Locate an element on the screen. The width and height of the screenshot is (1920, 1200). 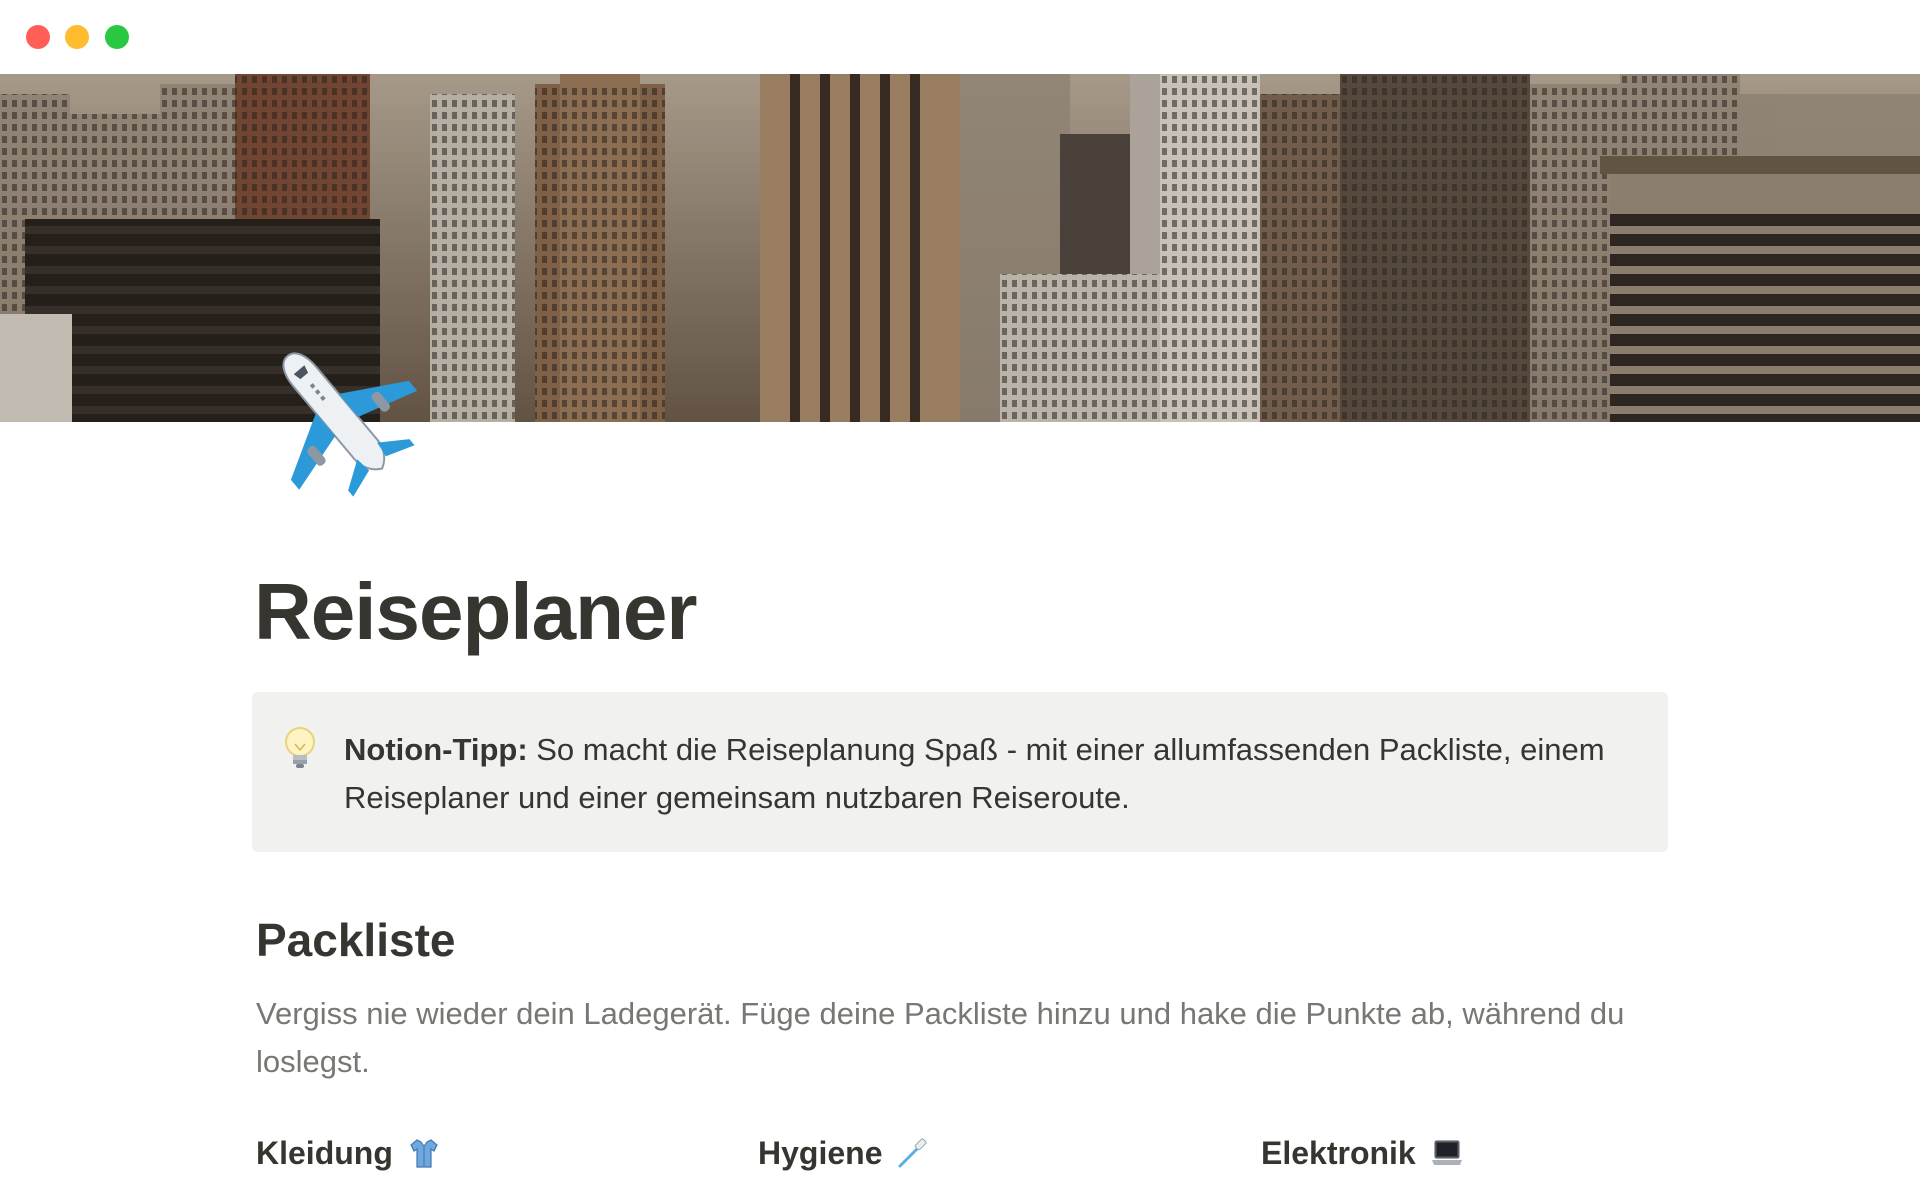
shirt-icon is located at coordinates (424, 1153).